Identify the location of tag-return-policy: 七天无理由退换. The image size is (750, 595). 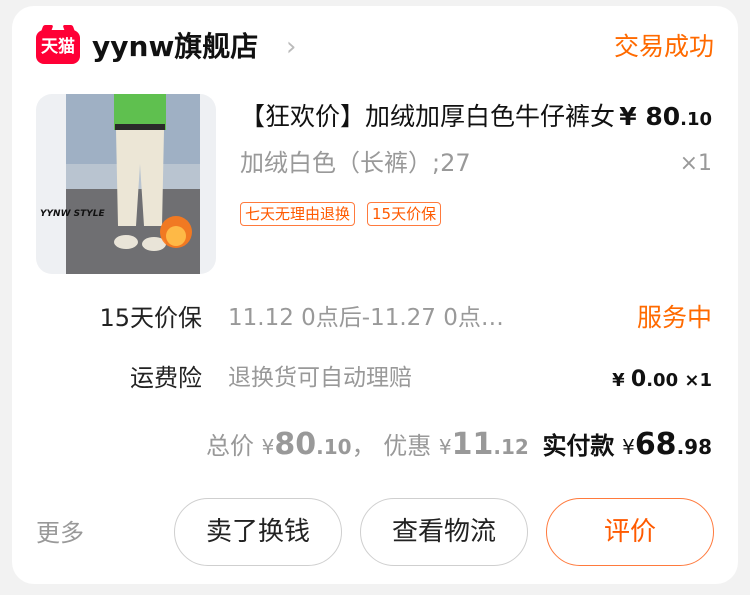
(298, 214).